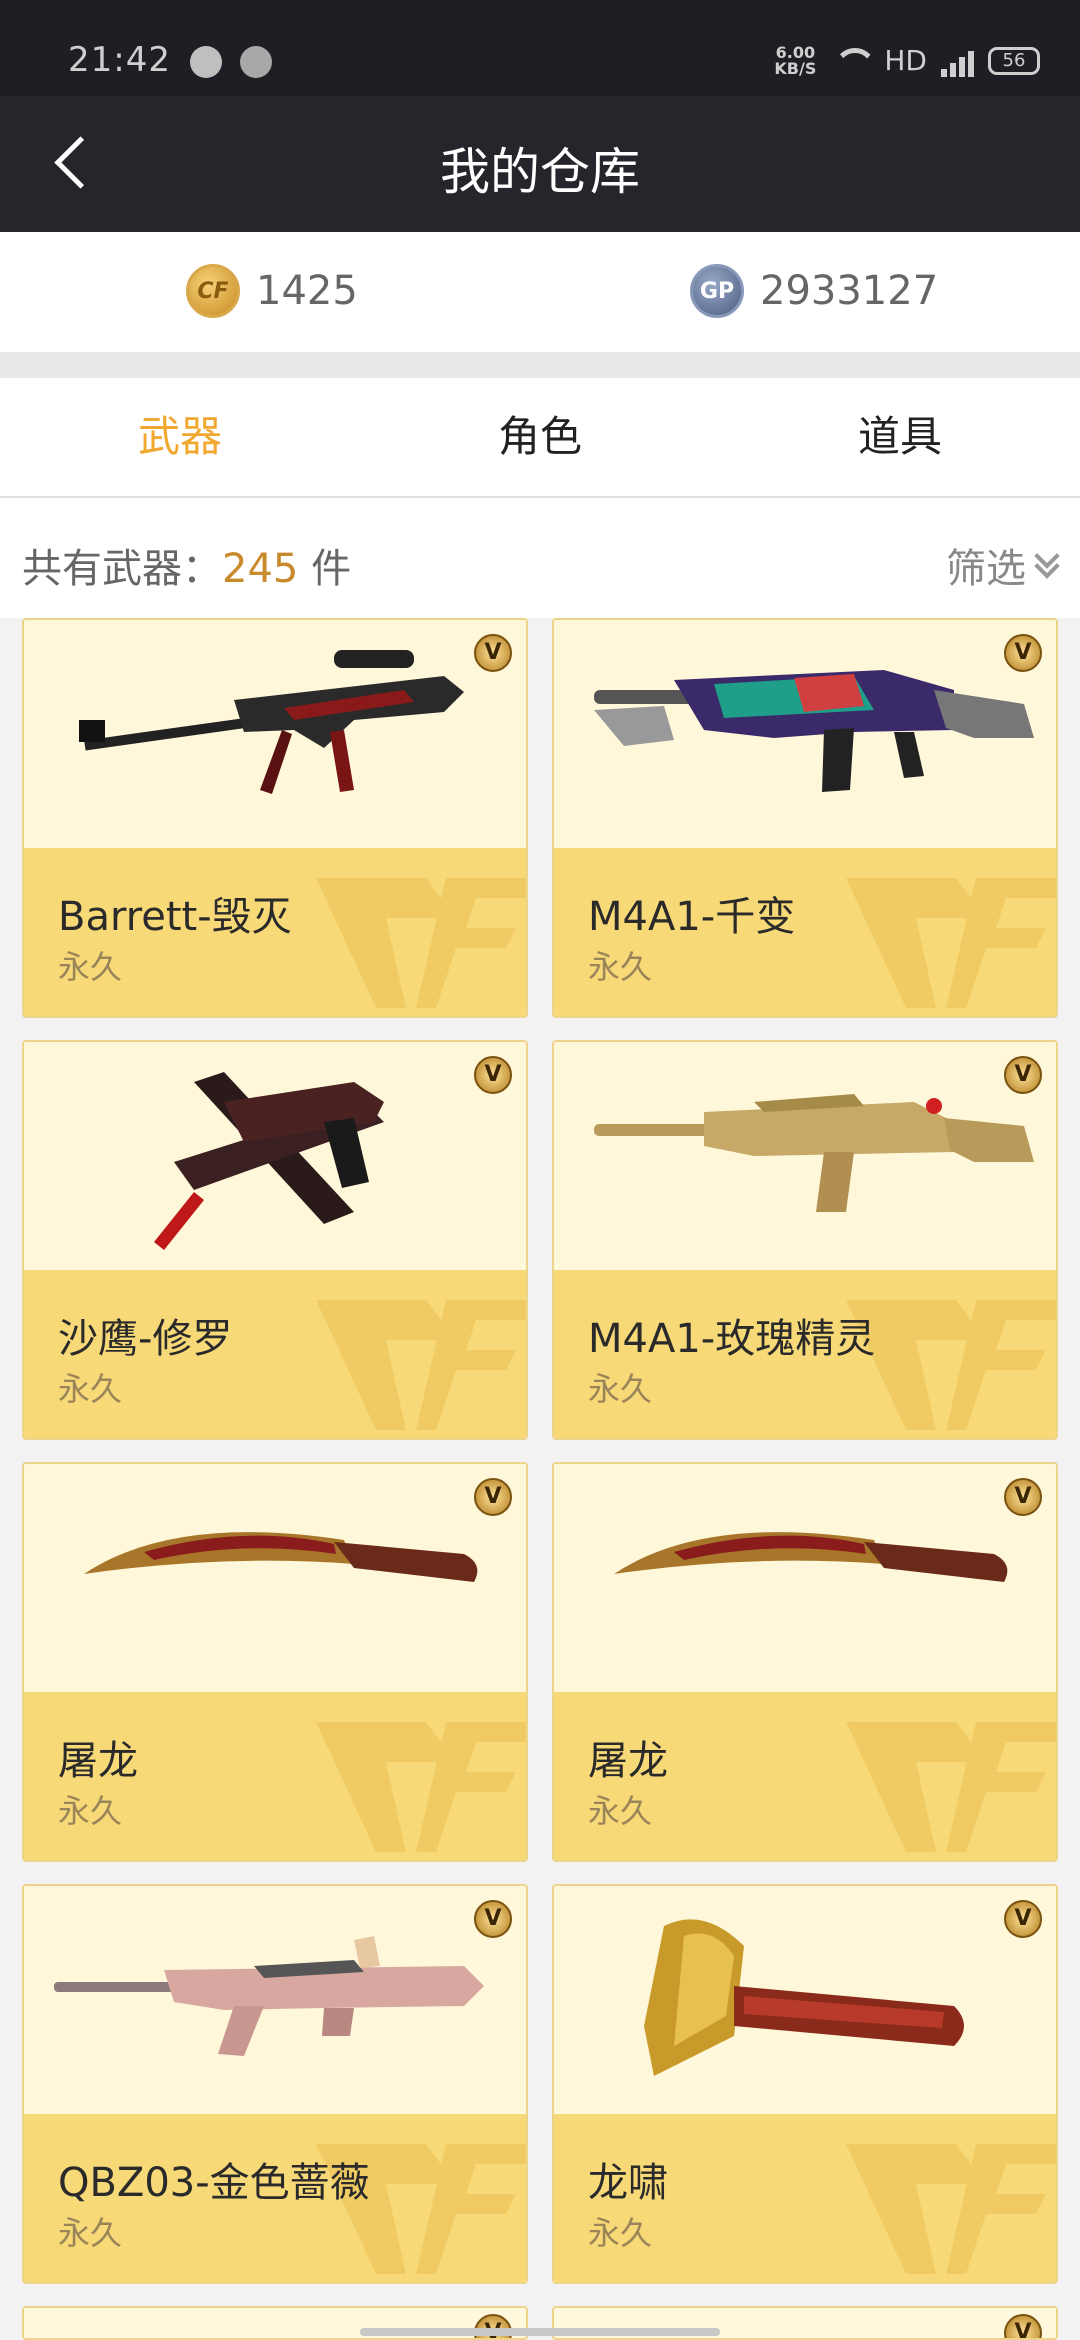 This screenshot has height=2340, width=1080. Describe the element at coordinates (900, 437) in the screenshot. I see `tab-items: 道具` at that location.